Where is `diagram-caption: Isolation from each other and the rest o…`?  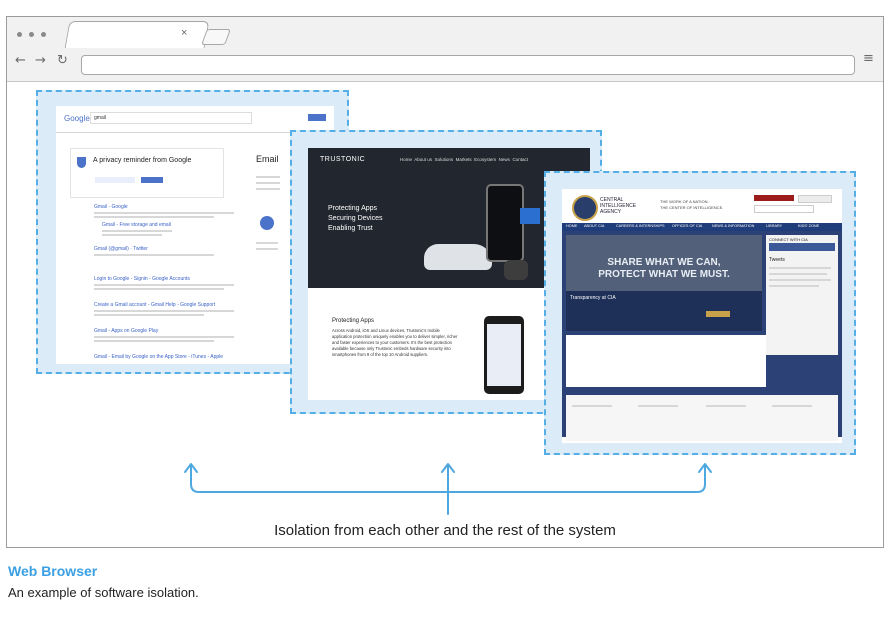
diagram-caption: Isolation from each other and the rest o… is located at coordinates (445, 530).